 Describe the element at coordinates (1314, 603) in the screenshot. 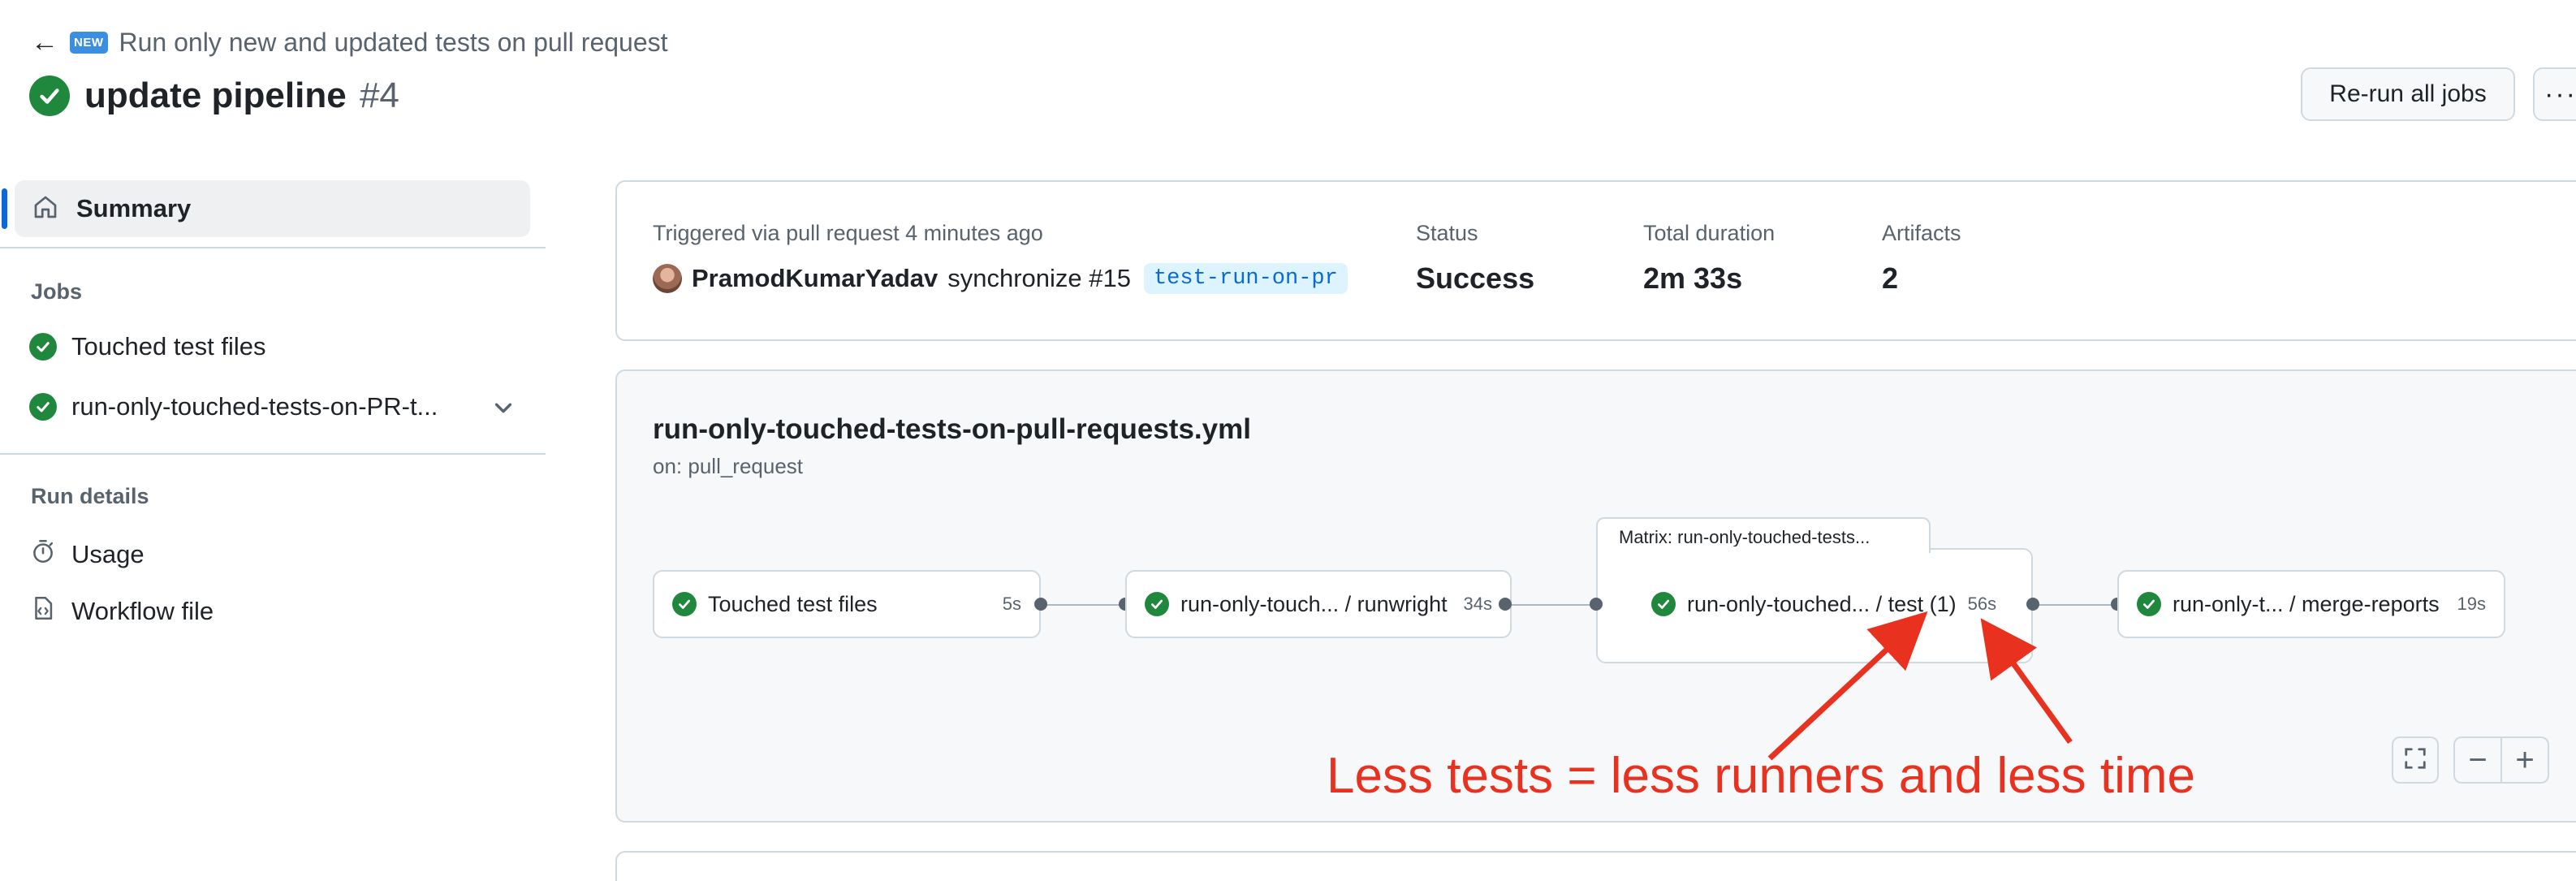

I see `job-name: run-only-touch... / runwright` at that location.